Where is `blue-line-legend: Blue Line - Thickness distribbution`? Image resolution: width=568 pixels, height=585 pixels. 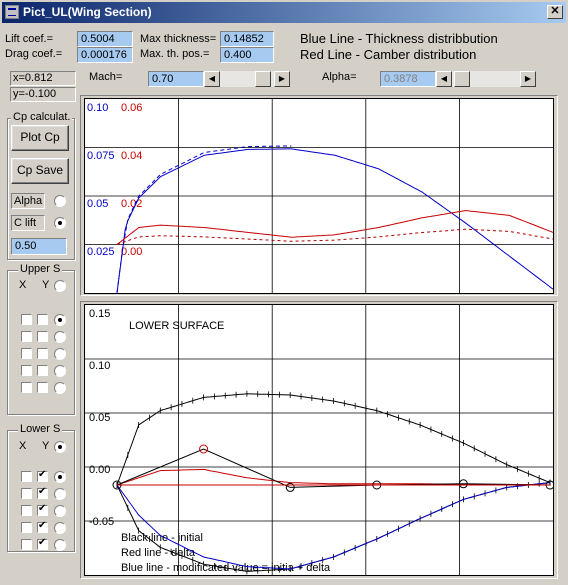 blue-line-legend: Blue Line - Thickness distribbution is located at coordinates (399, 38).